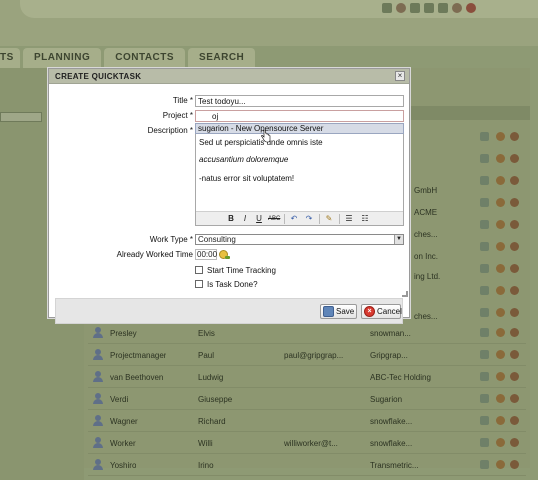 The width and height of the screenshot is (538, 480). Describe the element at coordinates (381, 311) in the screenshot. I see `cancel-button: × Cancel` at that location.